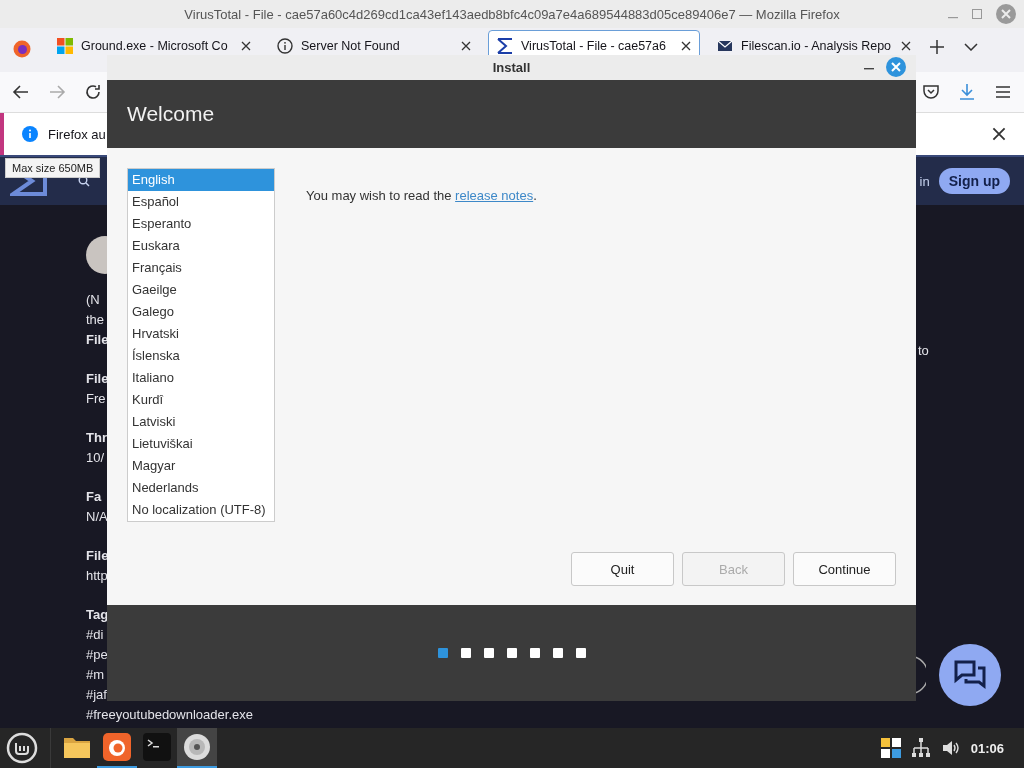  I want to click on menu-icon, so click(1003, 92).